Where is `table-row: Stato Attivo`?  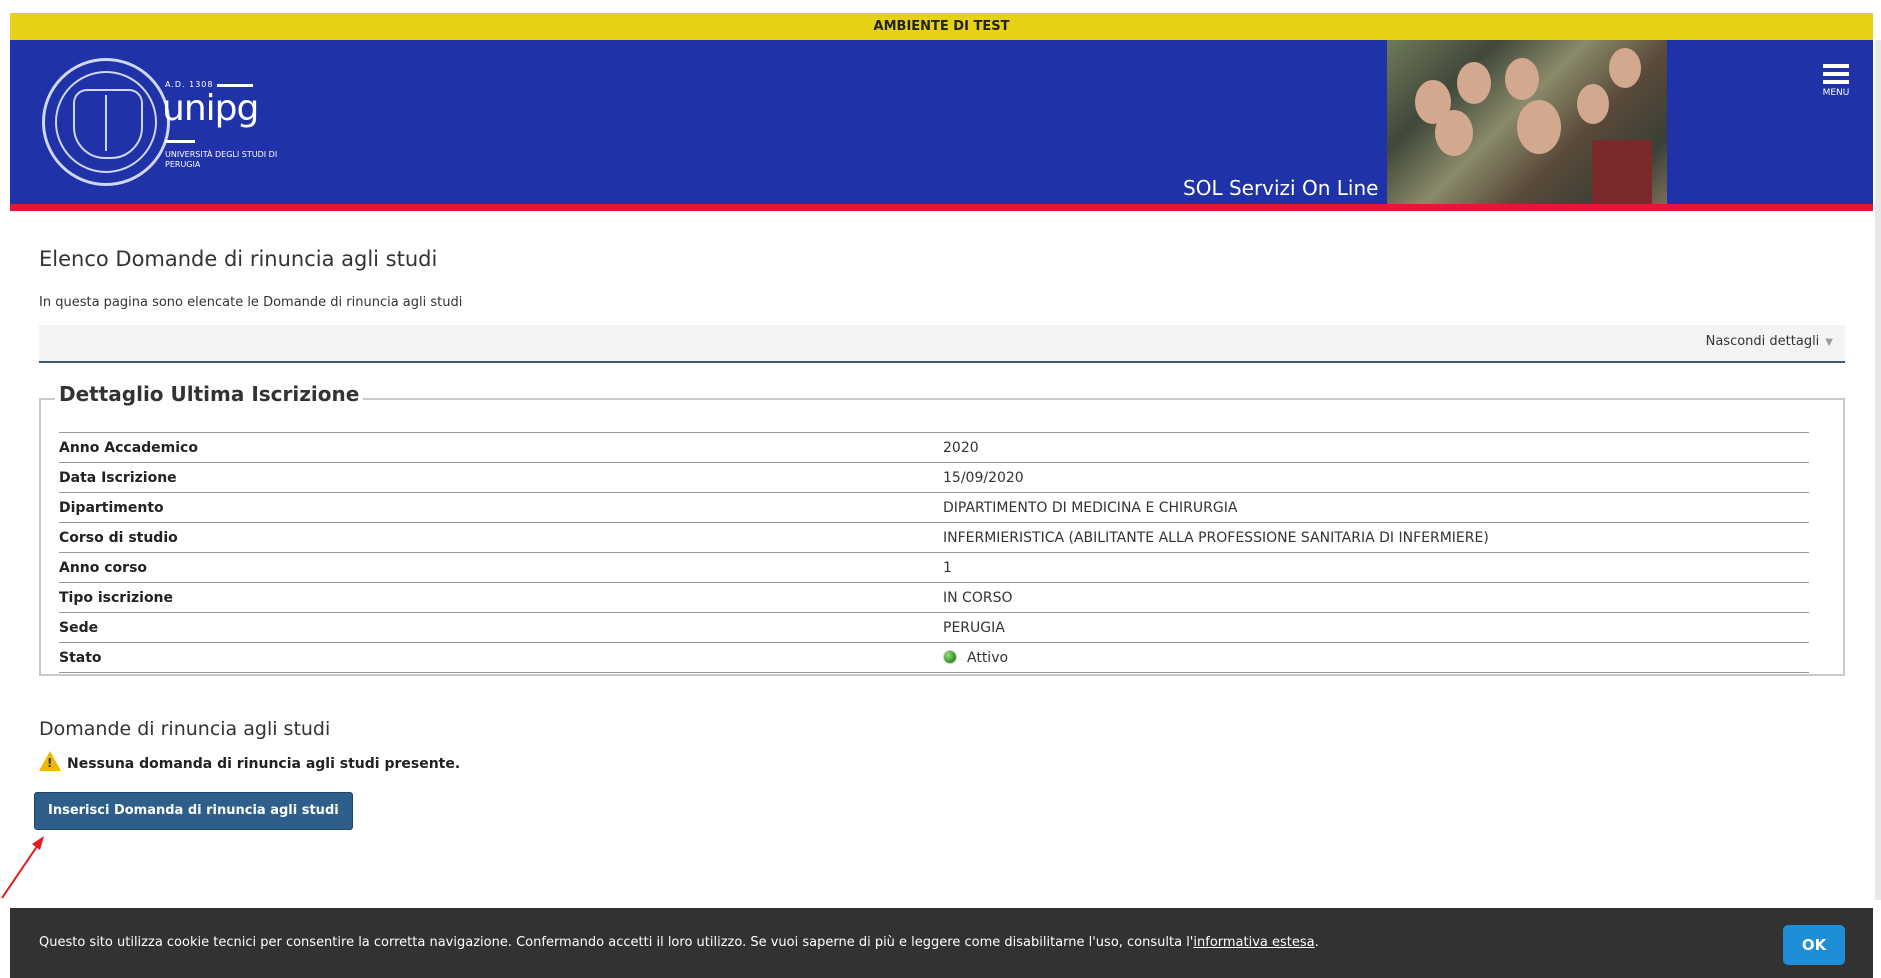 table-row: Stato Attivo is located at coordinates (934, 657).